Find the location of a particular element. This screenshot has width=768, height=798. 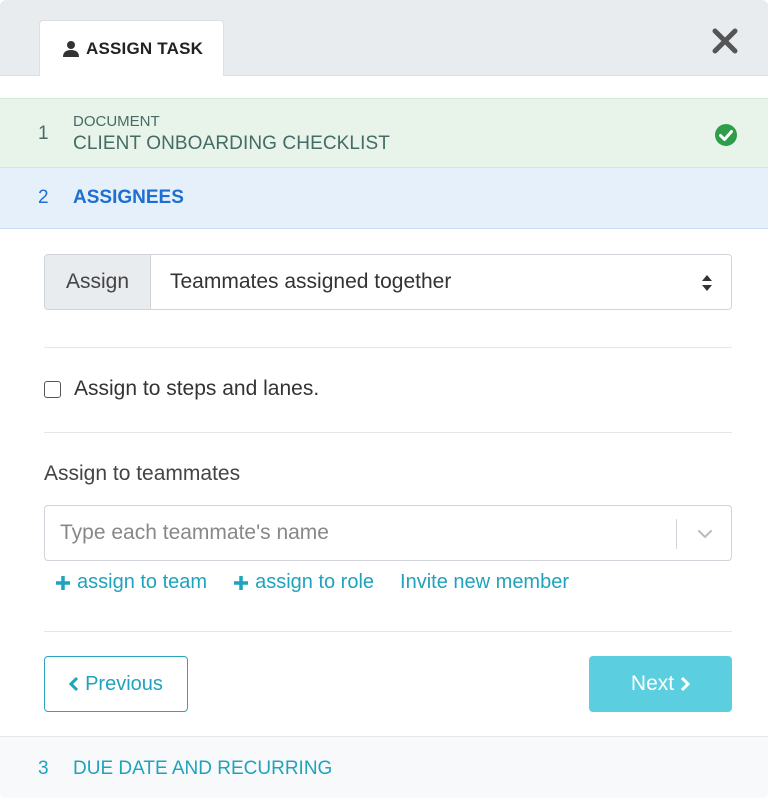

close-button is located at coordinates (725, 41).